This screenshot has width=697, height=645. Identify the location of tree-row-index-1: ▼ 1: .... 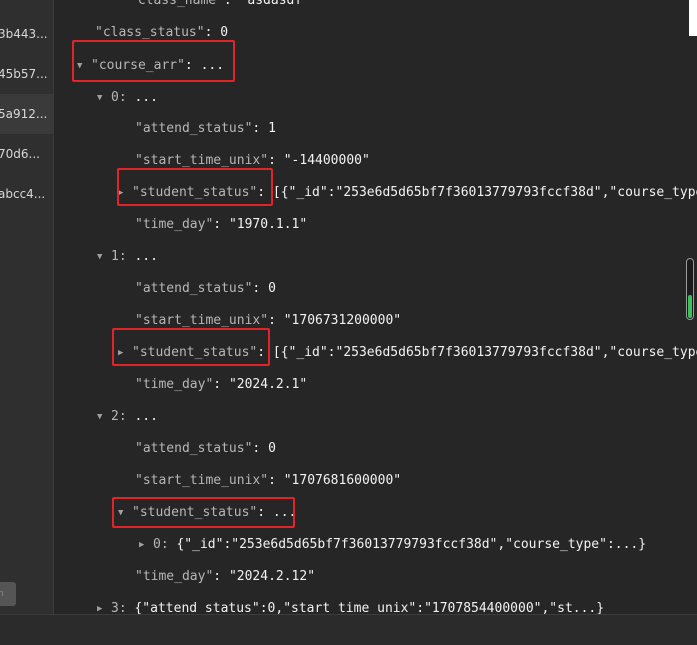
(127, 257).